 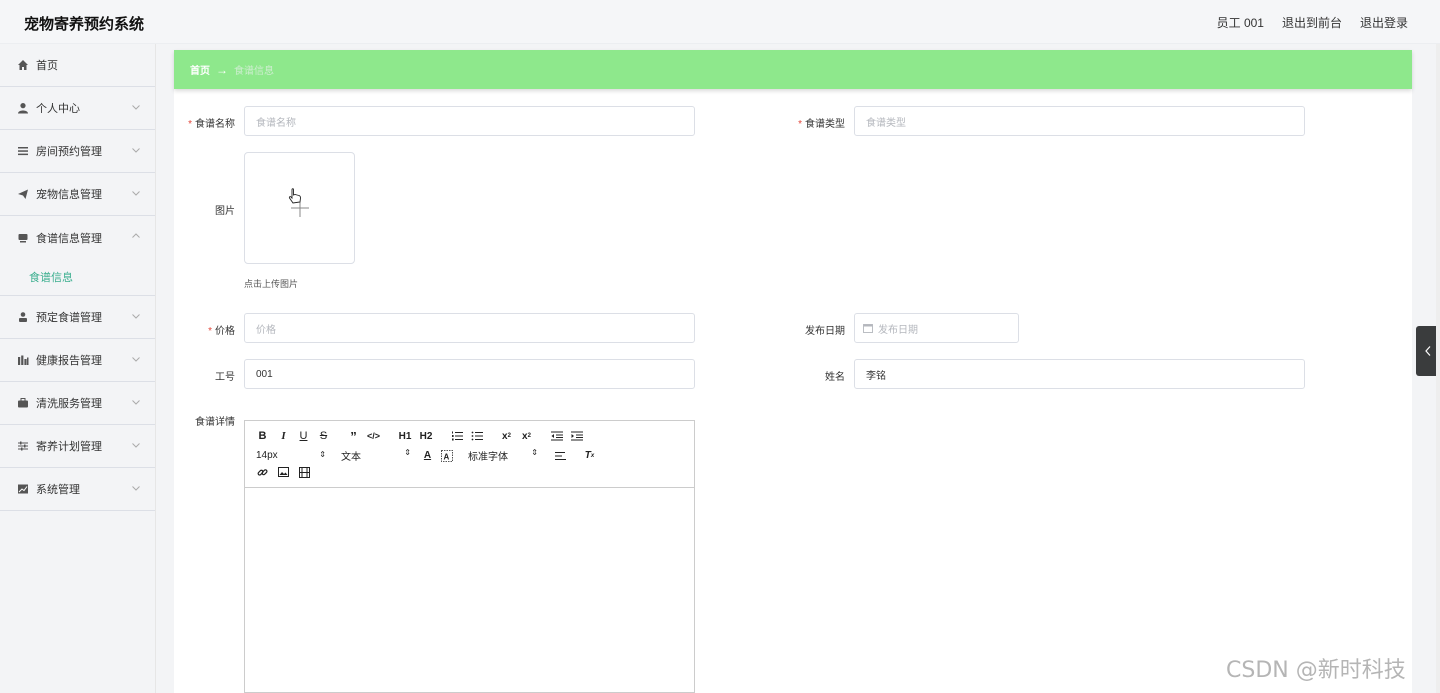 I want to click on breadcrumb: 首页 → 食谱信息, so click(x=793, y=69).